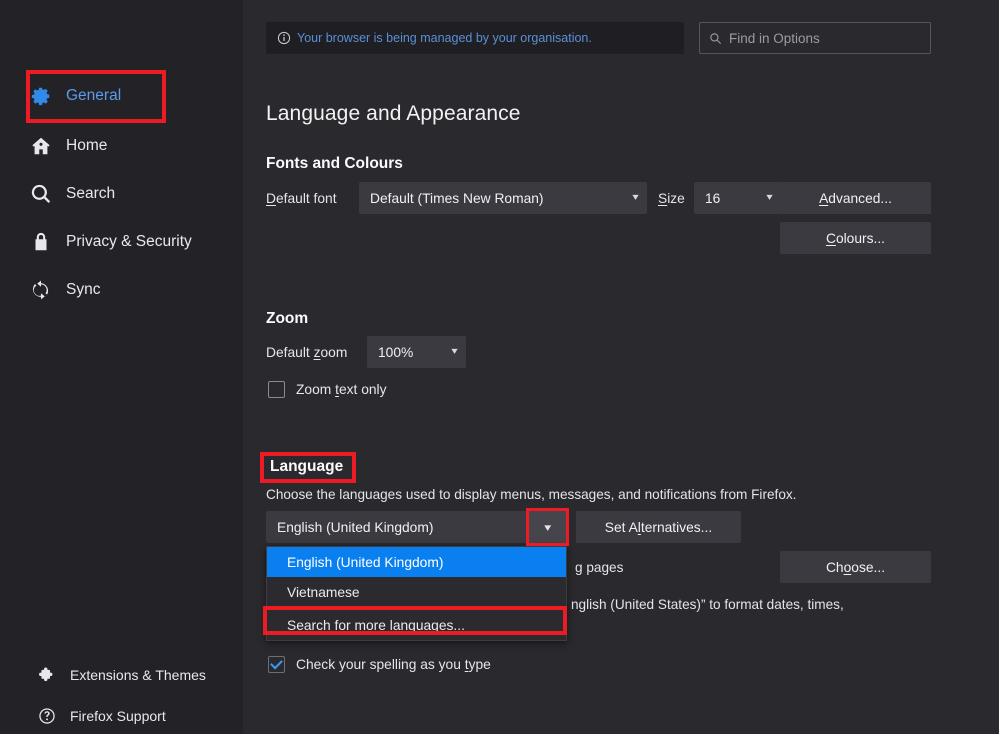  What do you see at coordinates (41, 194) in the screenshot?
I see `search-icon` at bounding box center [41, 194].